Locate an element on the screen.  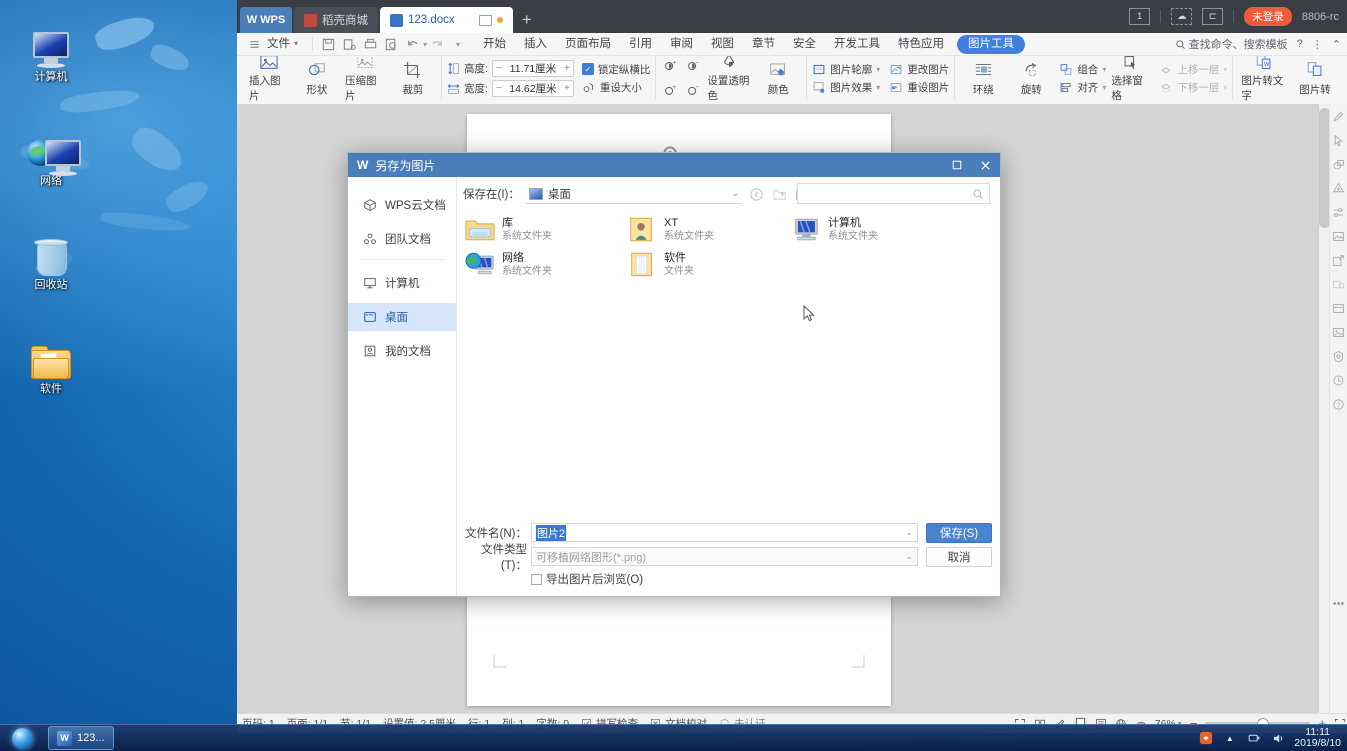
increment-icon: + is located at coordinates (567, 88).